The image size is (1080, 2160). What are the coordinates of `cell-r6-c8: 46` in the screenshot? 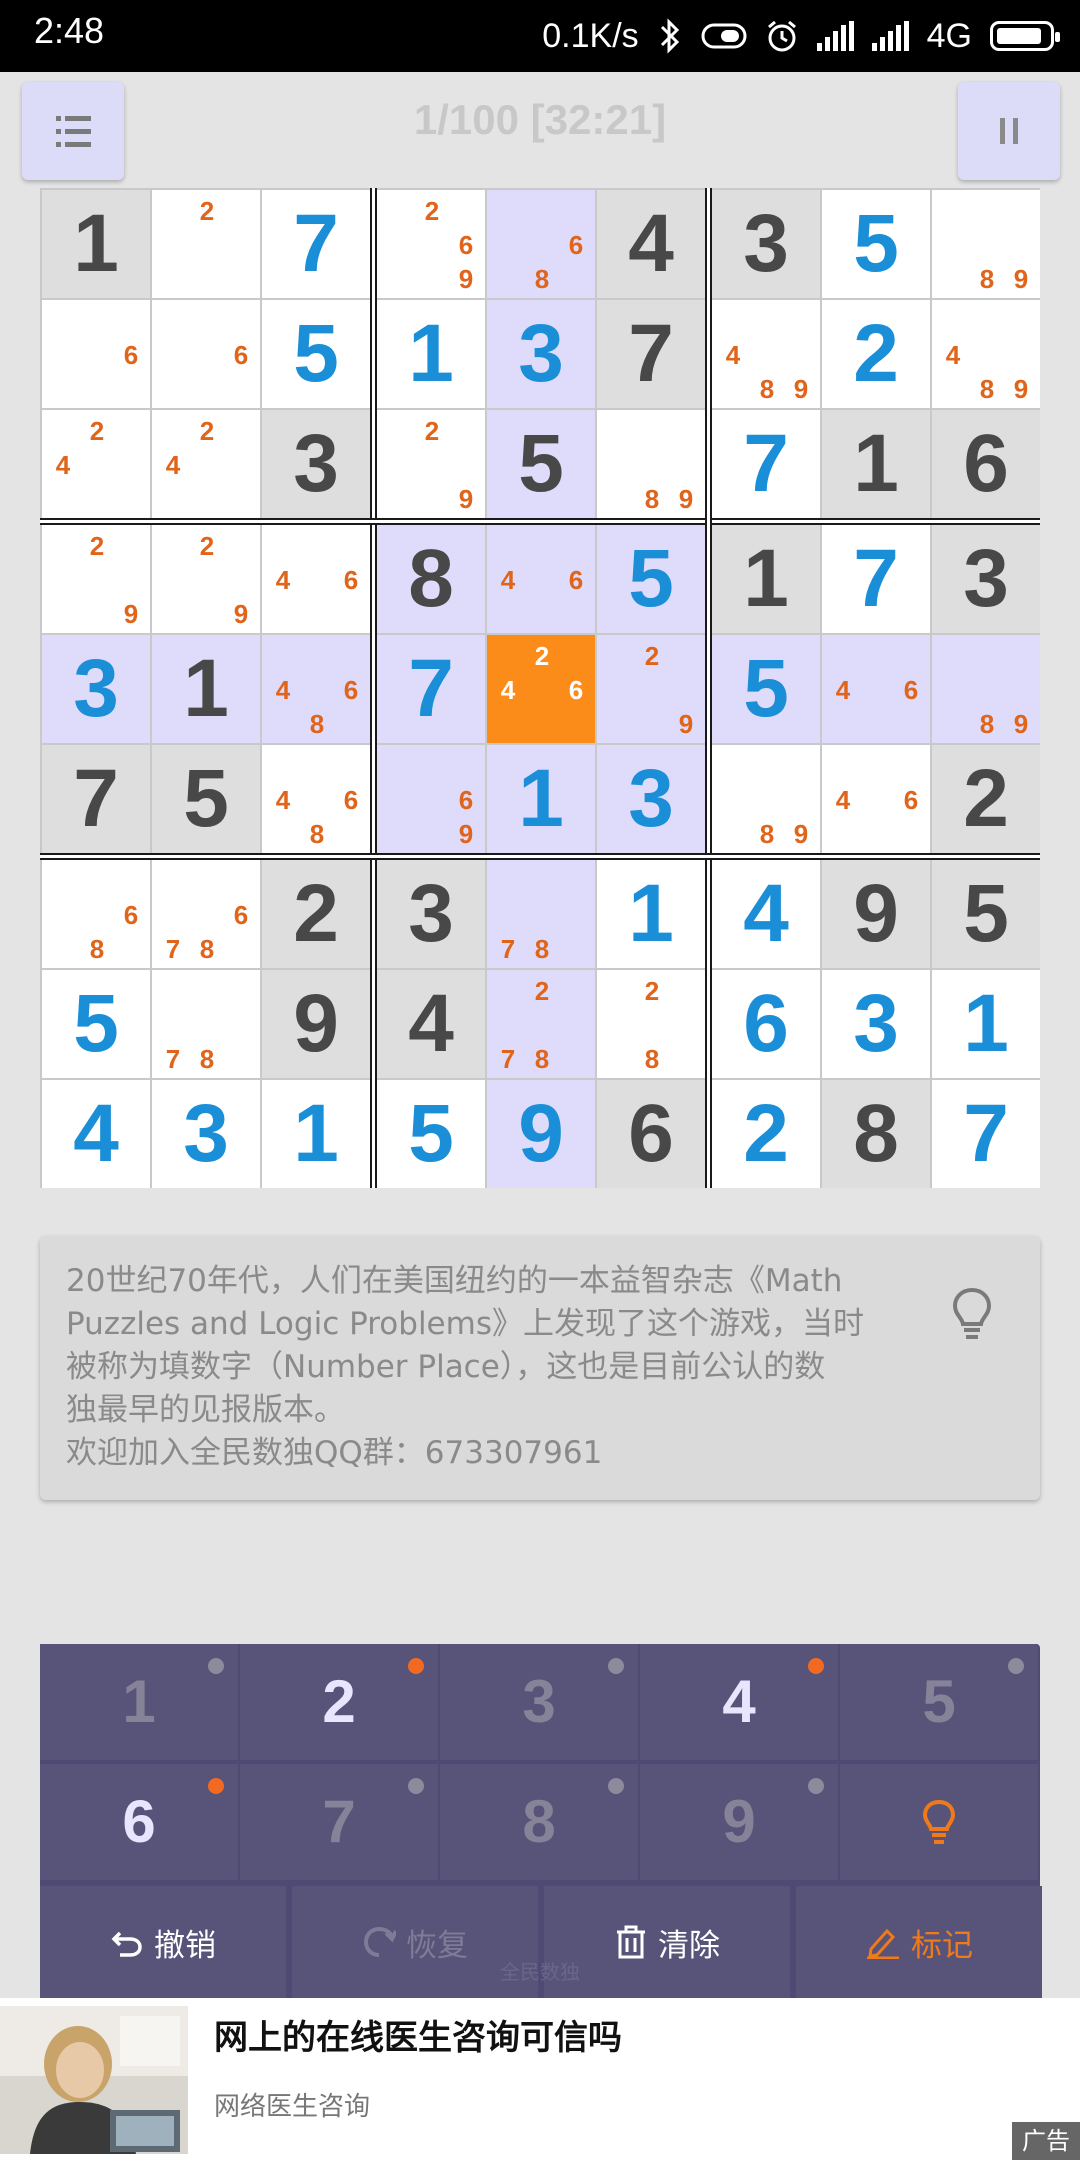 It's located at (876, 799).